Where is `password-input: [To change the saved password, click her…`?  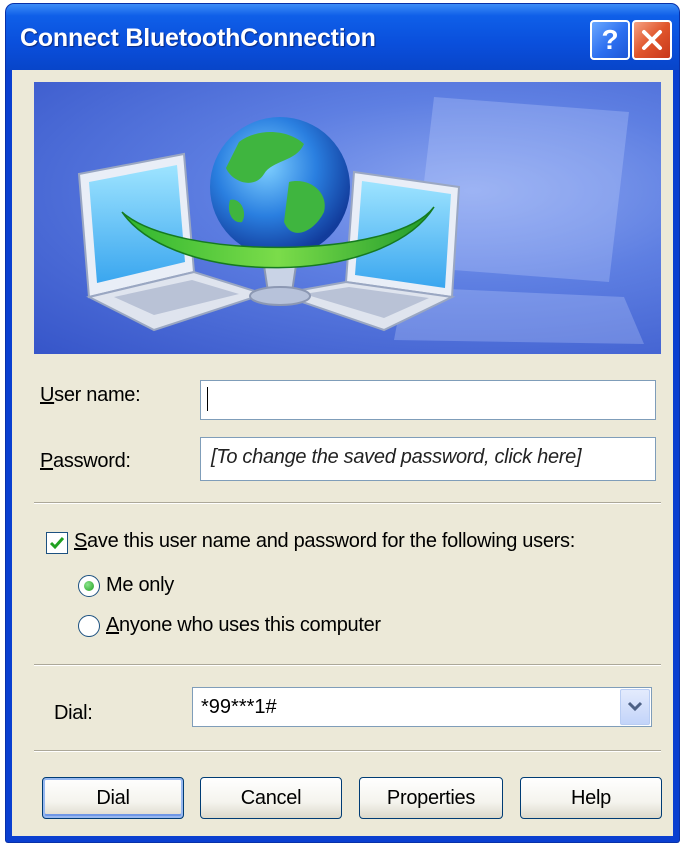
password-input: [To change the saved password, click her… is located at coordinates (428, 459).